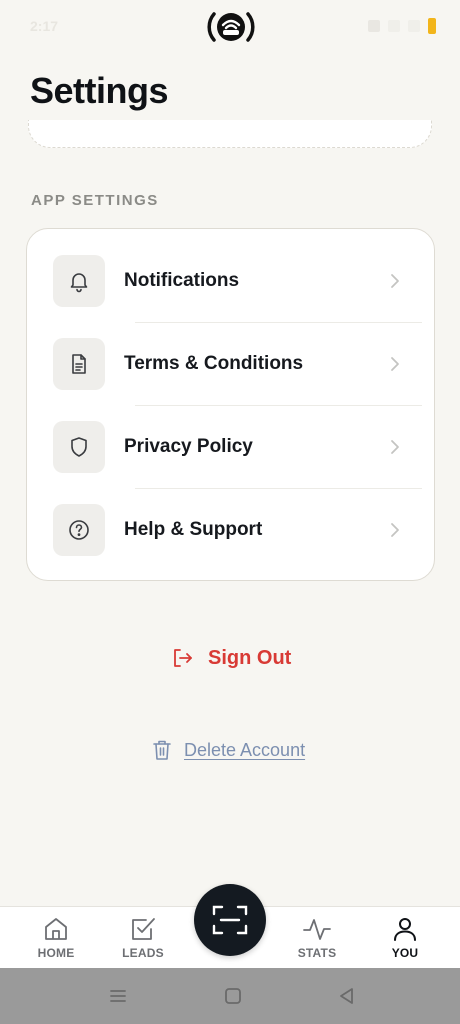 This screenshot has width=460, height=1024. Describe the element at coordinates (188, 446) in the screenshot. I see `settings-item-label: Privacy Policy` at that location.